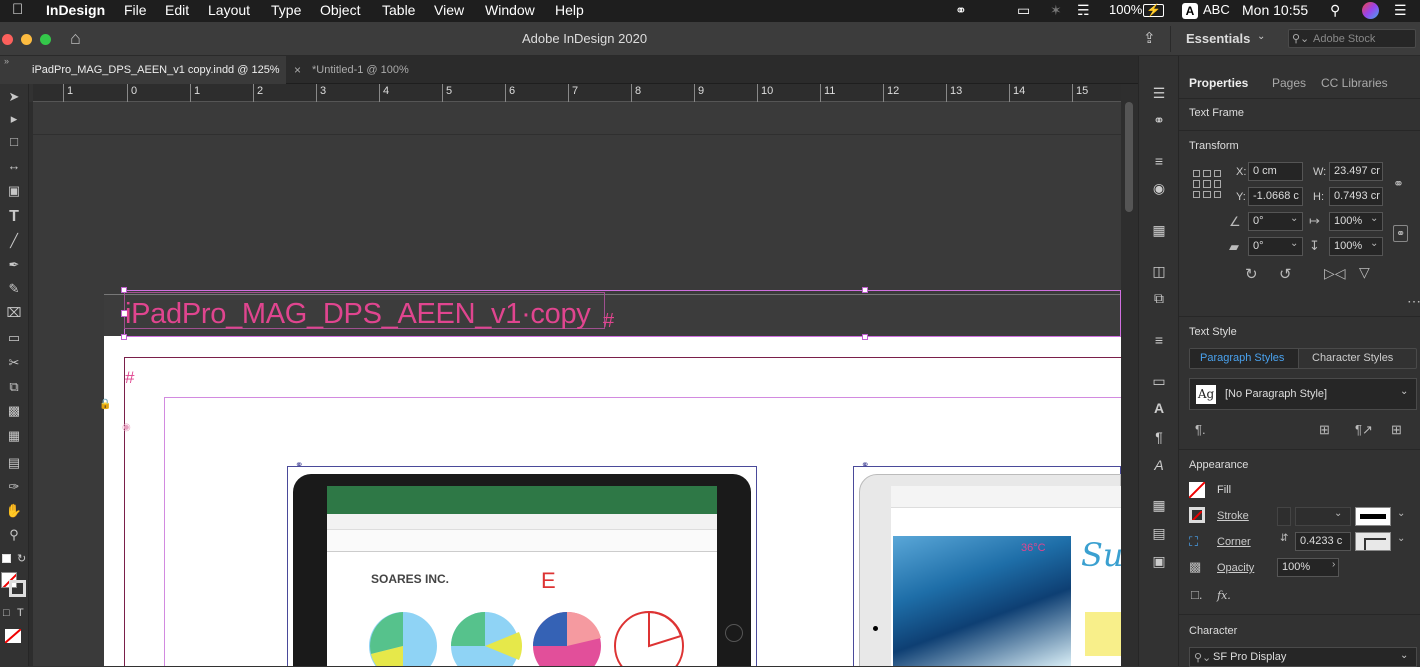 The image size is (1420, 667). I want to click on text-wrap-panel-icon: ≡, so click(1159, 340).